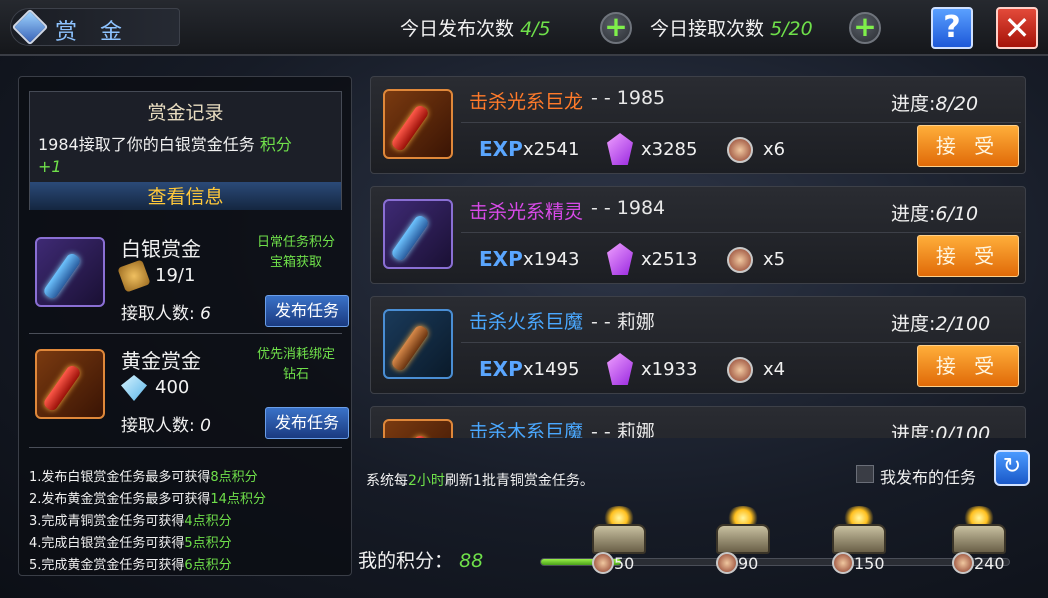  What do you see at coordinates (120, 477) in the screenshot?
I see `rule-text: 1.发布白银赏金任务最多可获得` at bounding box center [120, 477].